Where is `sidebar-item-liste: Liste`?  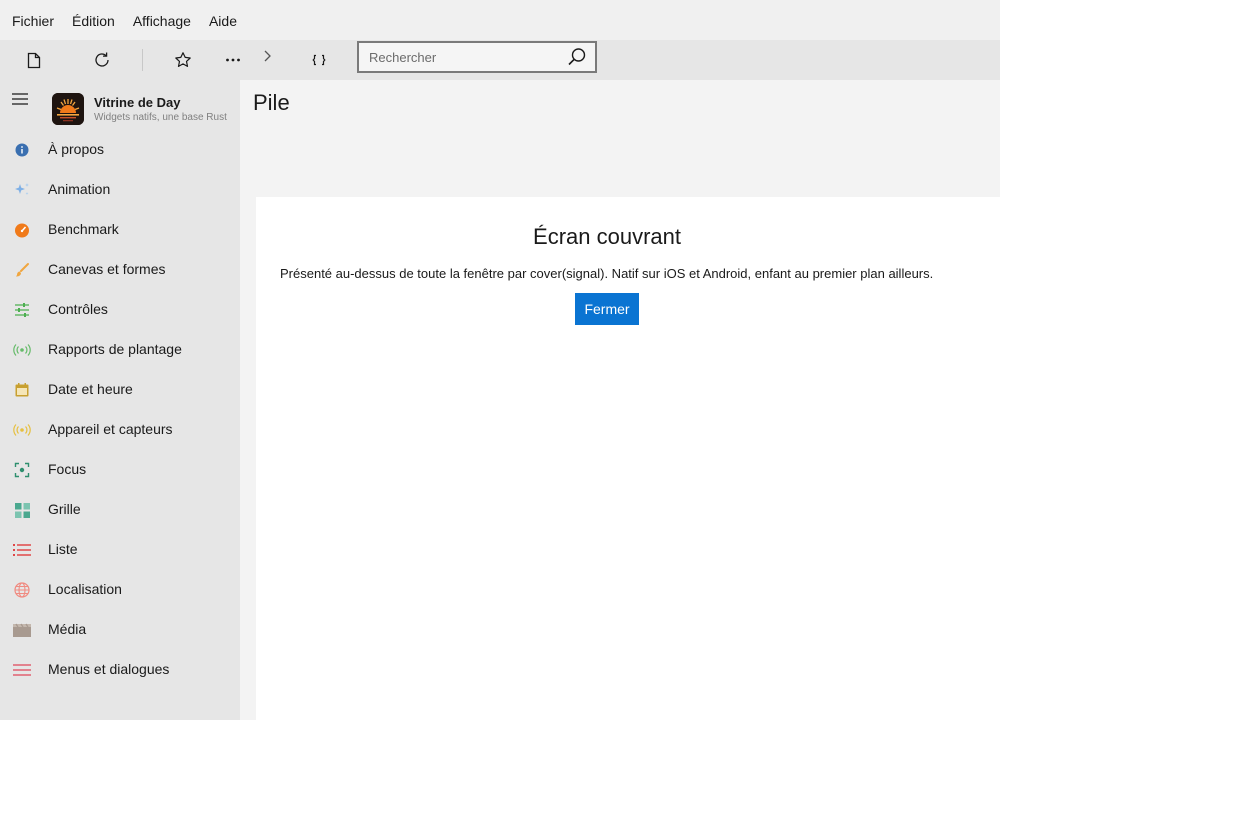
sidebar-item-liste: Liste is located at coordinates (120, 549).